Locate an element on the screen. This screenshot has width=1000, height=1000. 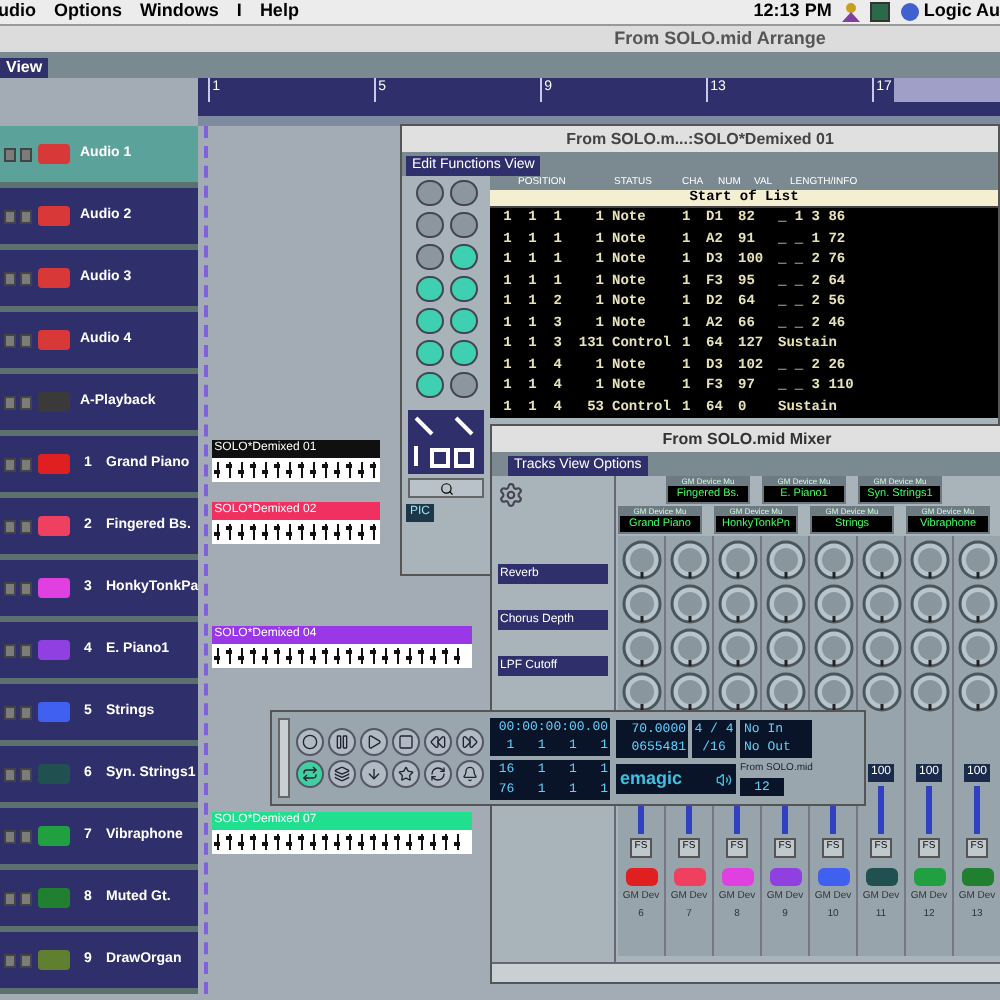
star-icon is located at coordinates (406, 774).